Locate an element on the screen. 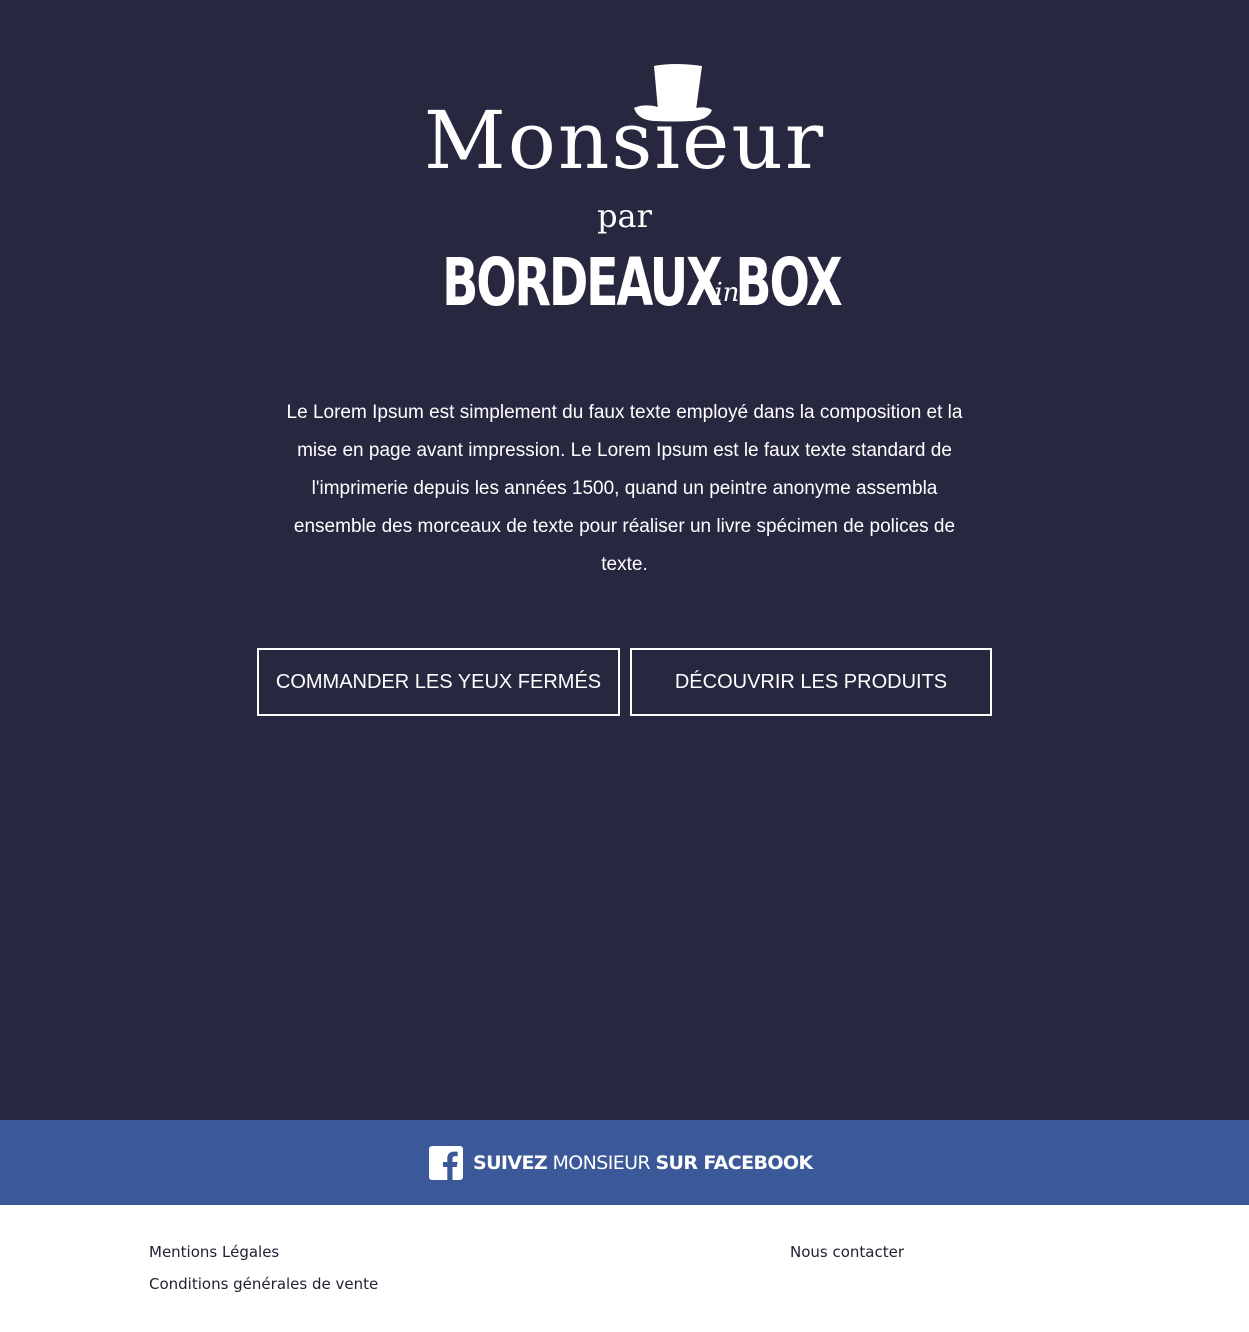 This screenshot has width=1249, height=1332. facebook-follow-link: SUIVEZ MONSIEUR SUR FACEBOOK is located at coordinates (621, 1163).